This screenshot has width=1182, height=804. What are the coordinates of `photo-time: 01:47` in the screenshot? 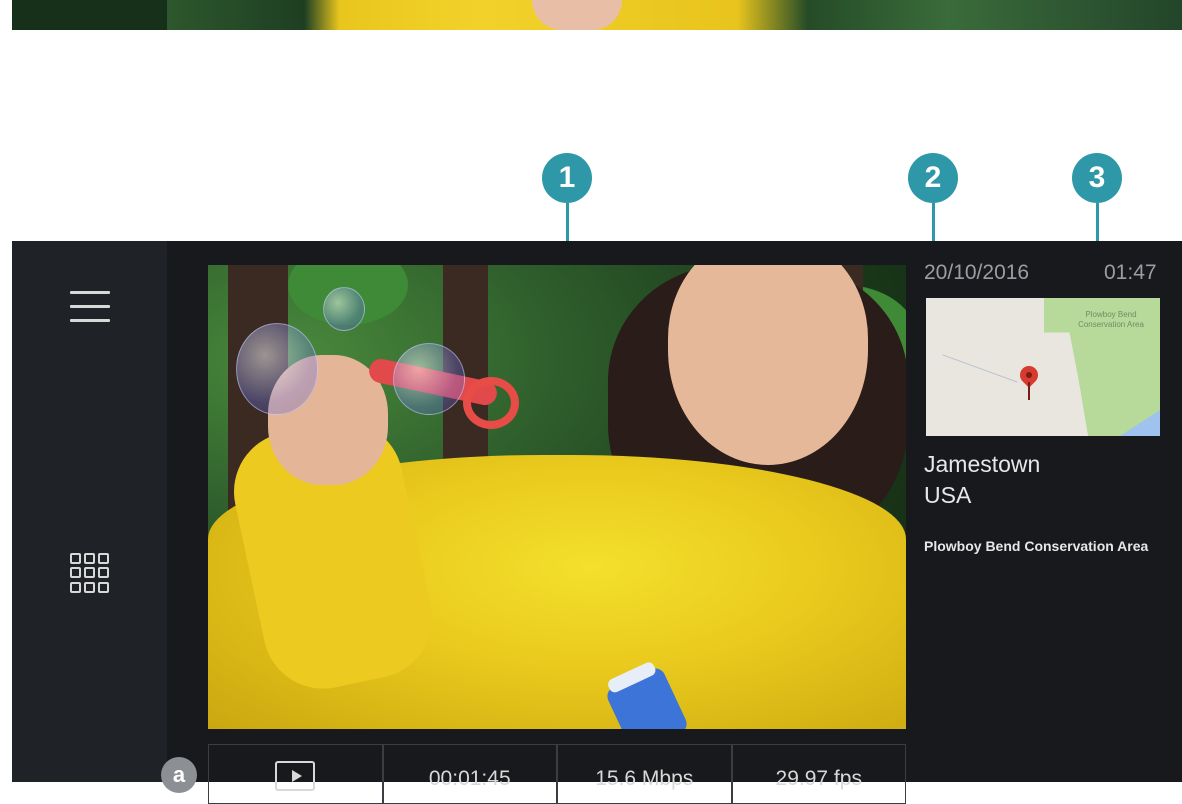 It's located at (1130, 272).